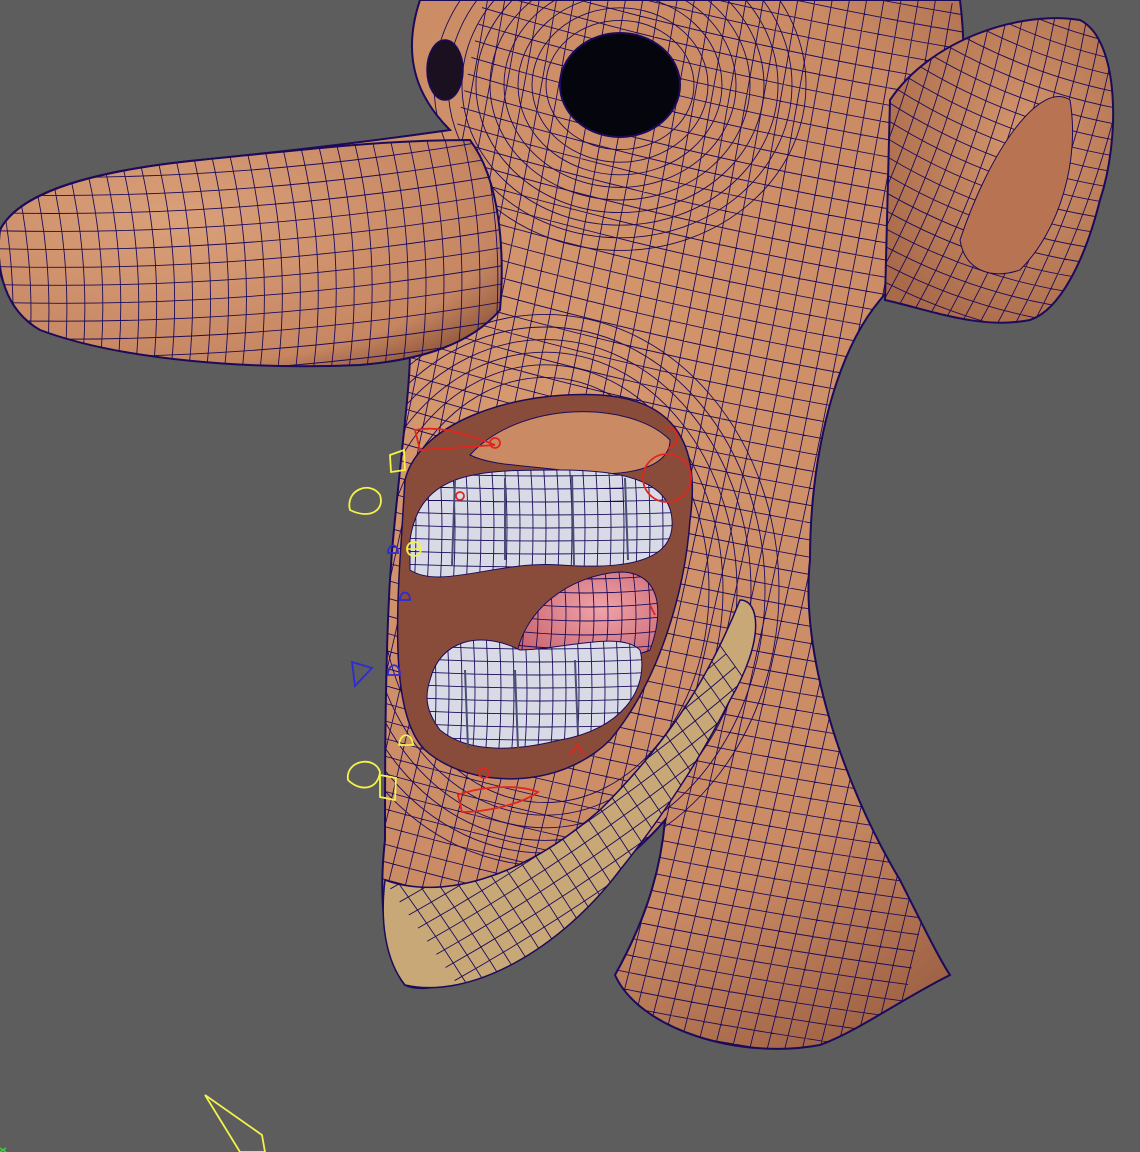 The width and height of the screenshot is (1140, 1152). Describe the element at coordinates (445, 70) in the screenshot. I see `eye-socket-left` at that location.